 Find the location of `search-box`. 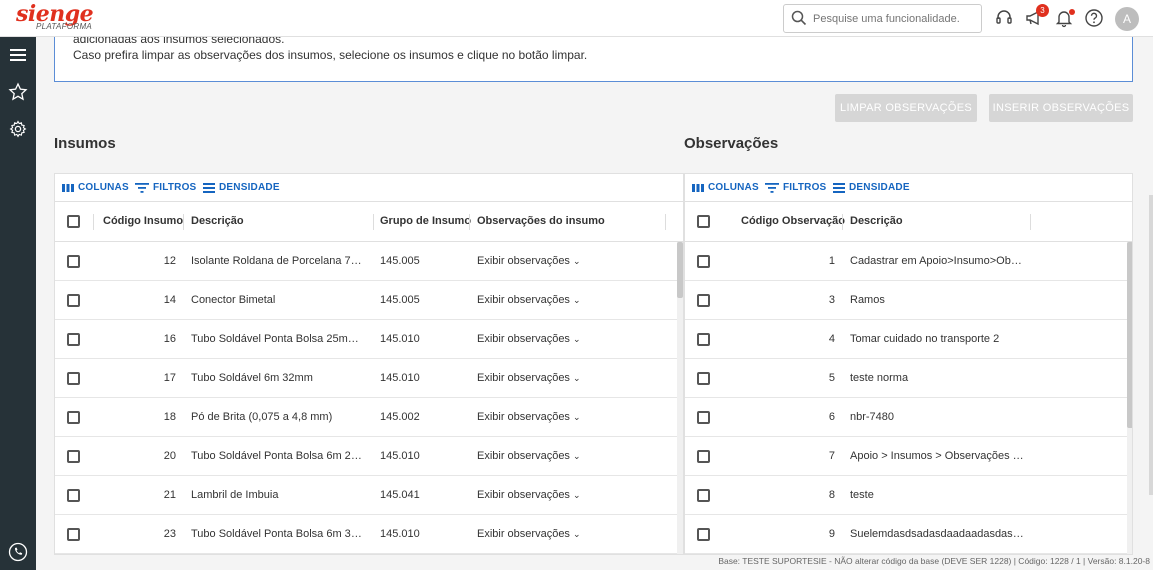

search-box is located at coordinates (882, 18).